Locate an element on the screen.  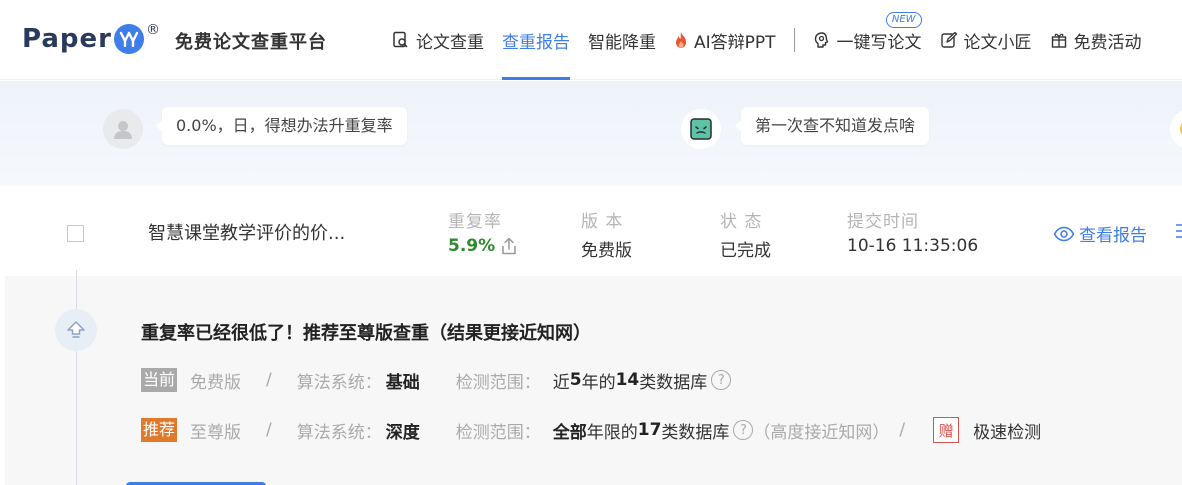
range-mid: 年的 is located at coordinates (598, 382).